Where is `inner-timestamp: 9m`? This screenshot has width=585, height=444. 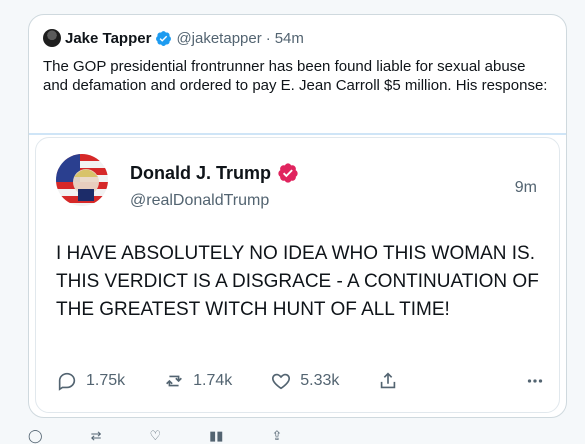 inner-timestamp: 9m is located at coordinates (526, 188).